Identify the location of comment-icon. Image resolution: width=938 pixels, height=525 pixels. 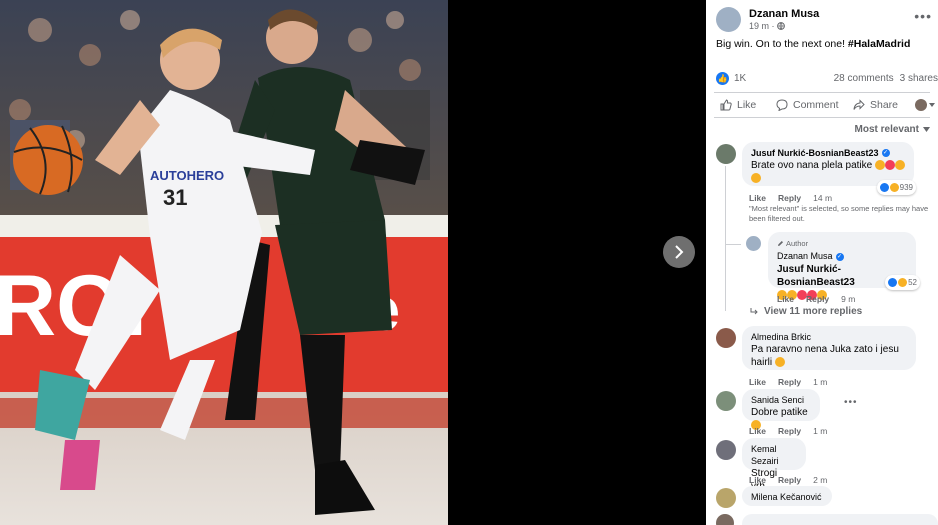
(782, 105).